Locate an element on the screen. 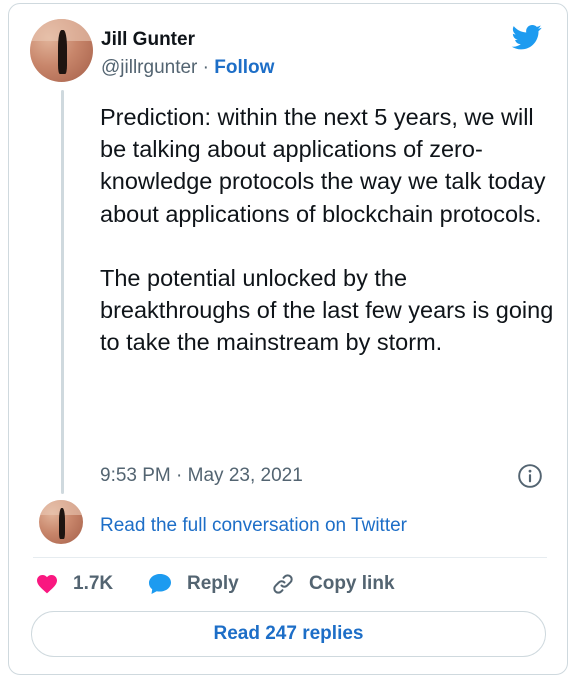  read-replies-button: Read 247 replies is located at coordinates (288, 634).